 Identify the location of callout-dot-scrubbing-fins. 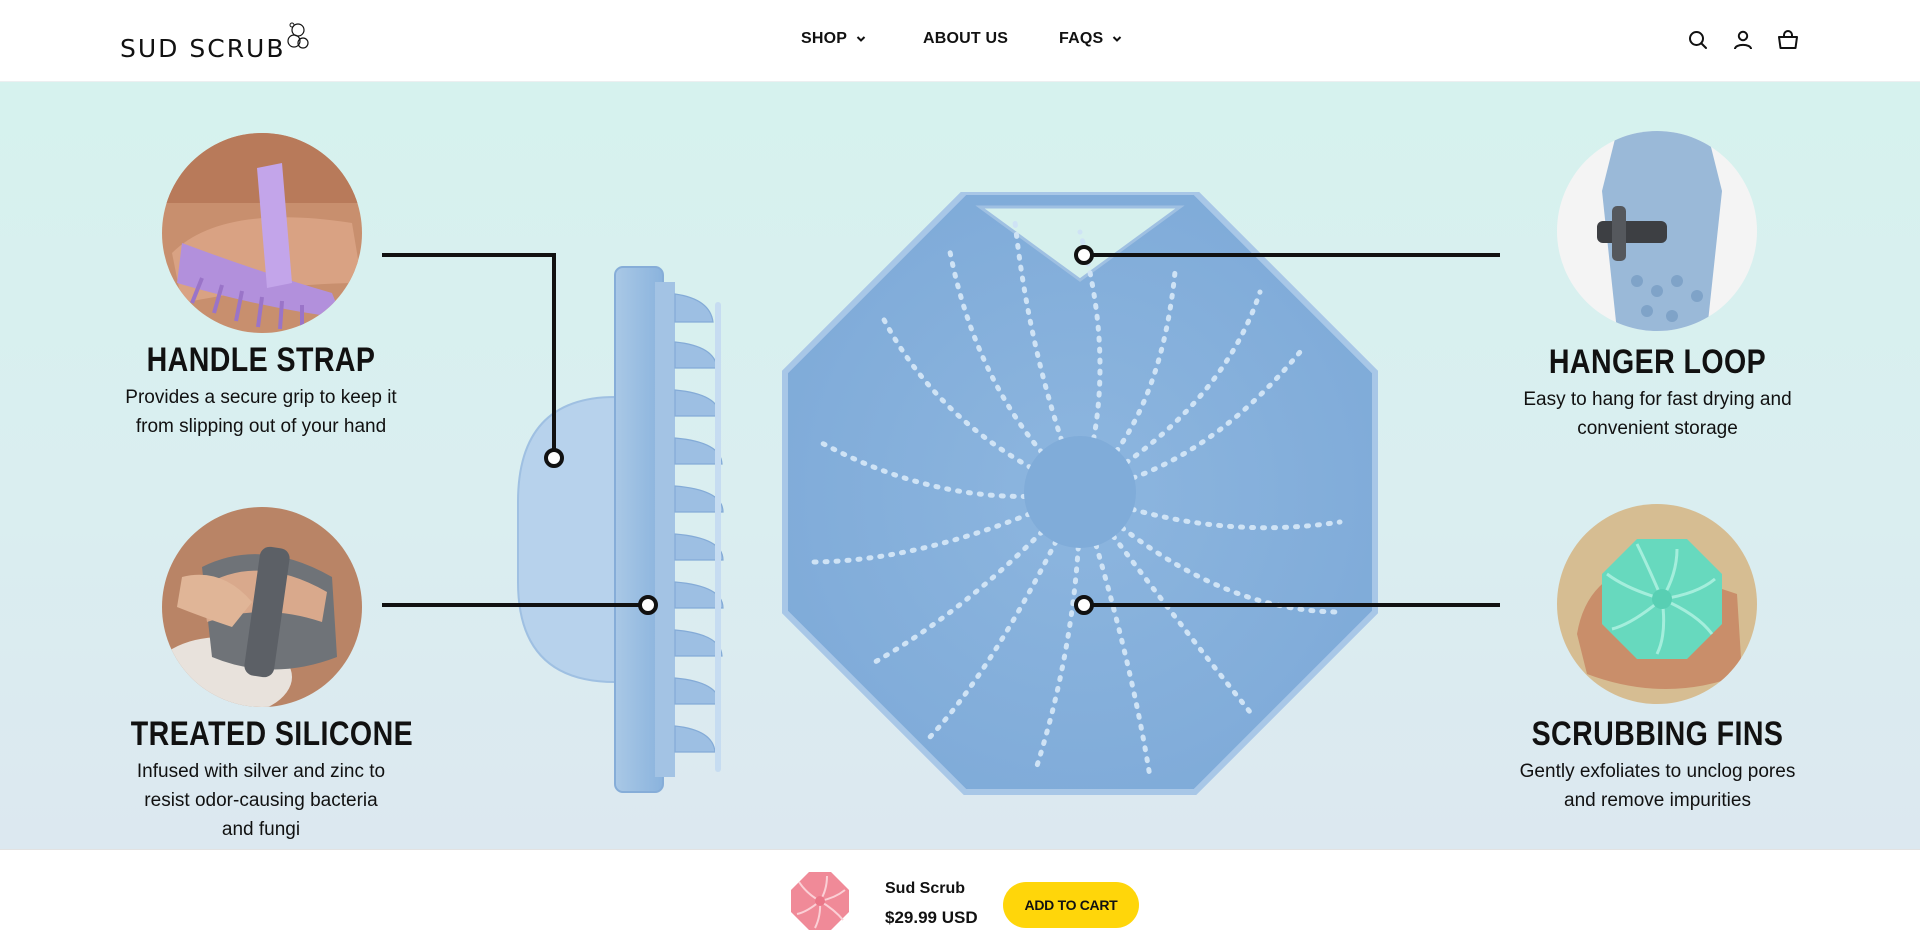
(1084, 605).